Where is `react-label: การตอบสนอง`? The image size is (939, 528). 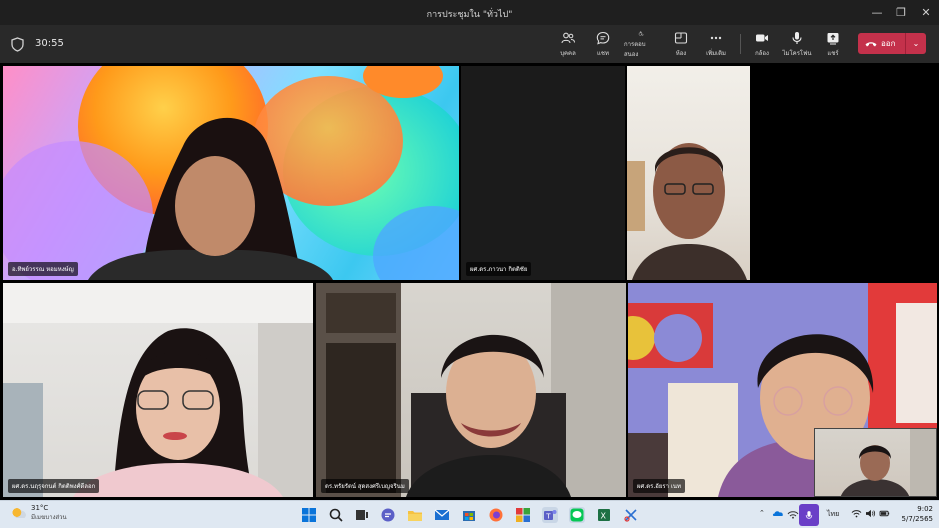 react-label: การตอบสนอง is located at coordinates (635, 49).